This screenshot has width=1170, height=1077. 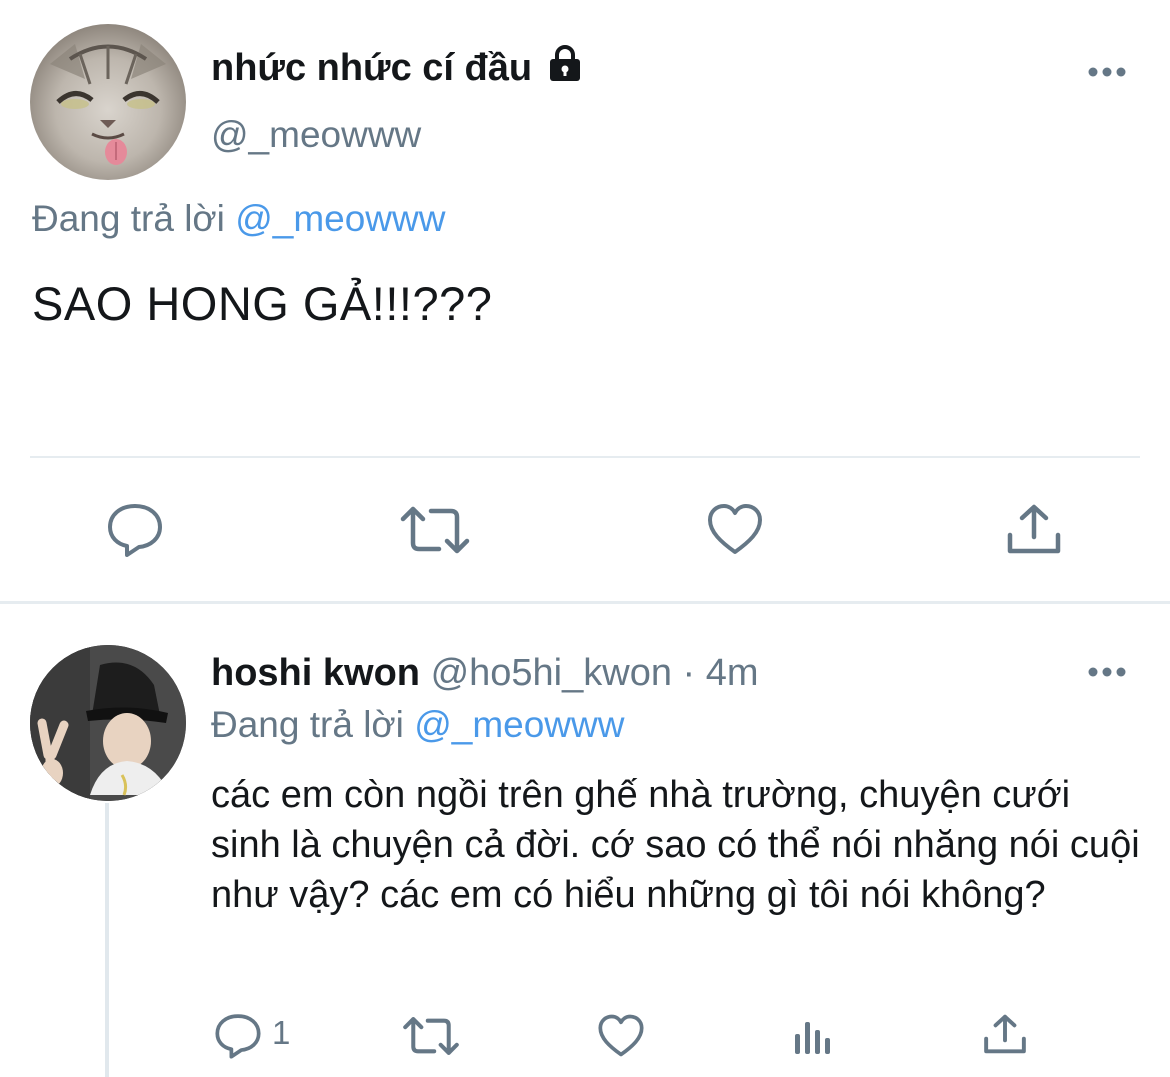 What do you see at coordinates (107, 940) in the screenshot?
I see `thread-line` at bounding box center [107, 940].